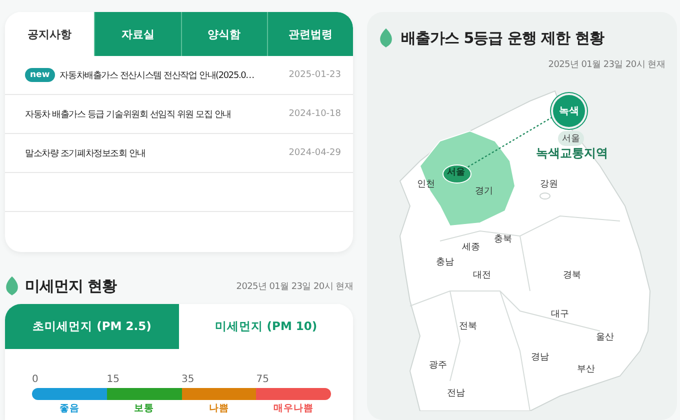 The height and width of the screenshot is (420, 680). I want to click on region-label: 전남, so click(456, 394).